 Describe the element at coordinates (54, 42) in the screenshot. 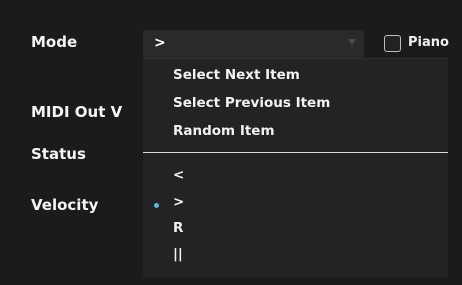

I see `mode-label: Mode` at that location.